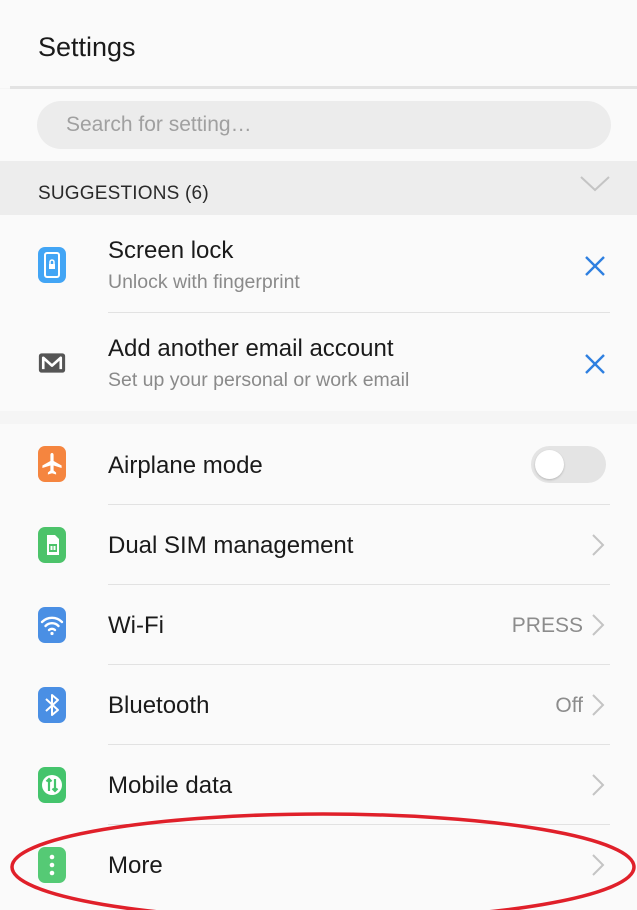 Image resolution: width=637 pixels, height=910 pixels. Describe the element at coordinates (231, 545) in the screenshot. I see `settings-item-label: Dual SIM management` at that location.